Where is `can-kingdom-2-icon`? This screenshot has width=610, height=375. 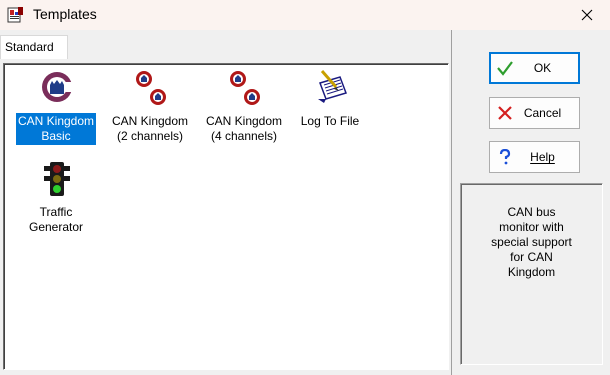 can-kingdom-2-icon is located at coordinates (151, 88).